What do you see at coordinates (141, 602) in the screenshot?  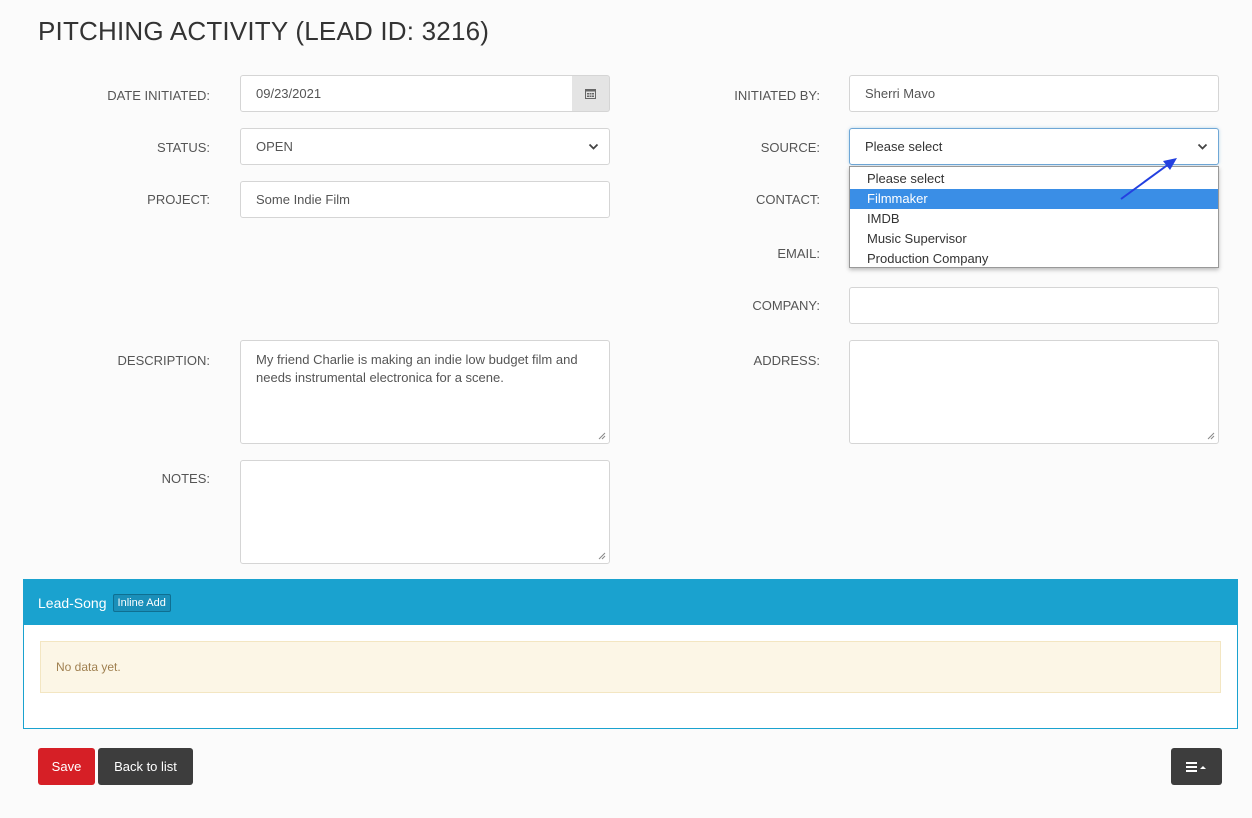 I see `inline-add-button: Inline Add` at bounding box center [141, 602].